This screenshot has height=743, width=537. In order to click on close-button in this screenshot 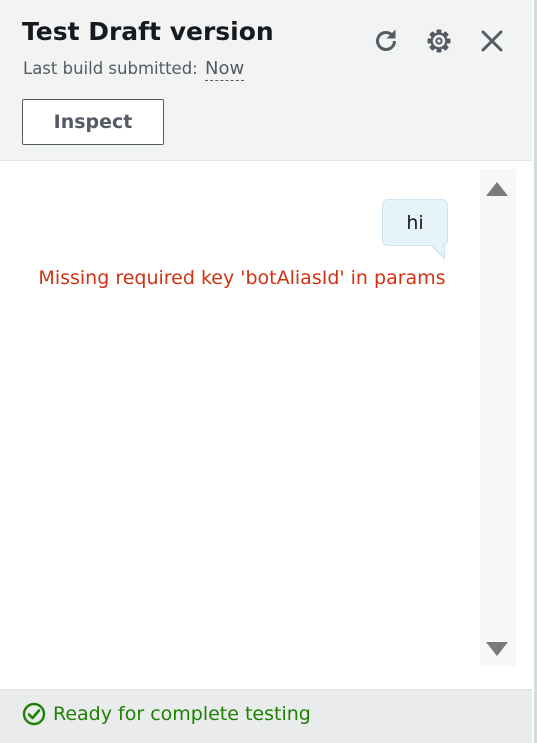, I will do `click(492, 41)`.